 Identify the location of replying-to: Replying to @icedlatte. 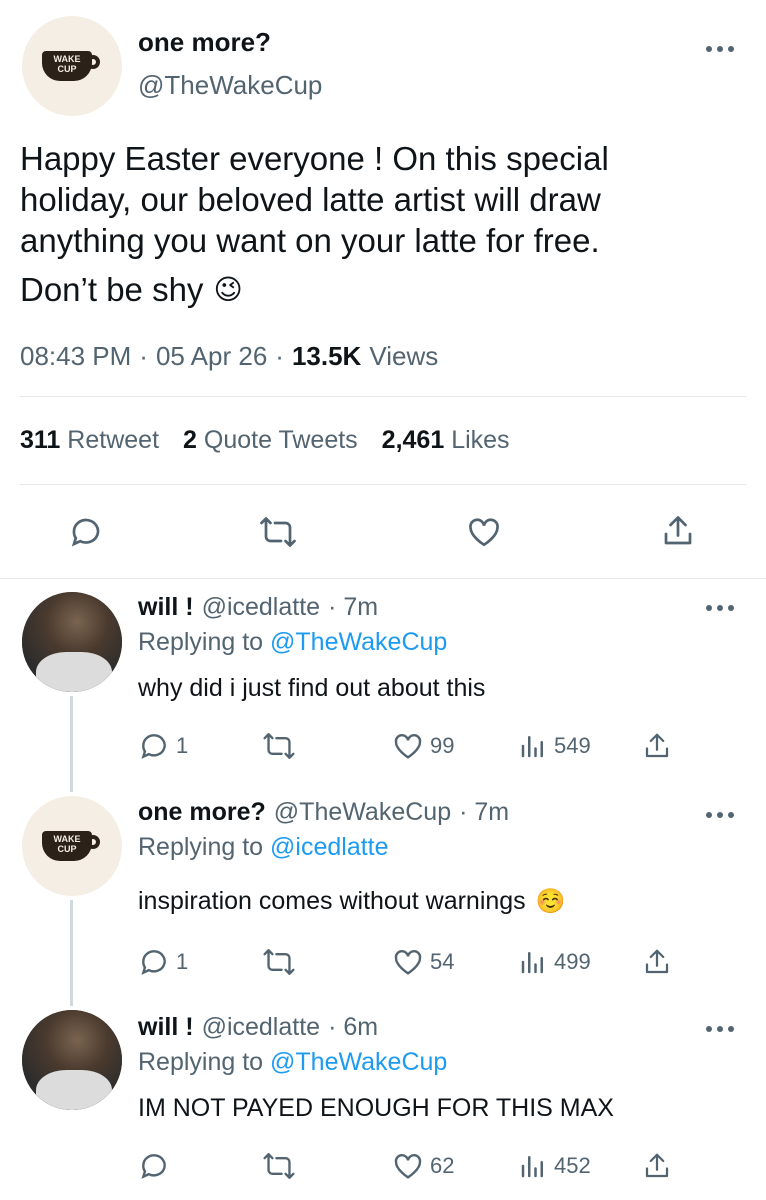
(263, 847).